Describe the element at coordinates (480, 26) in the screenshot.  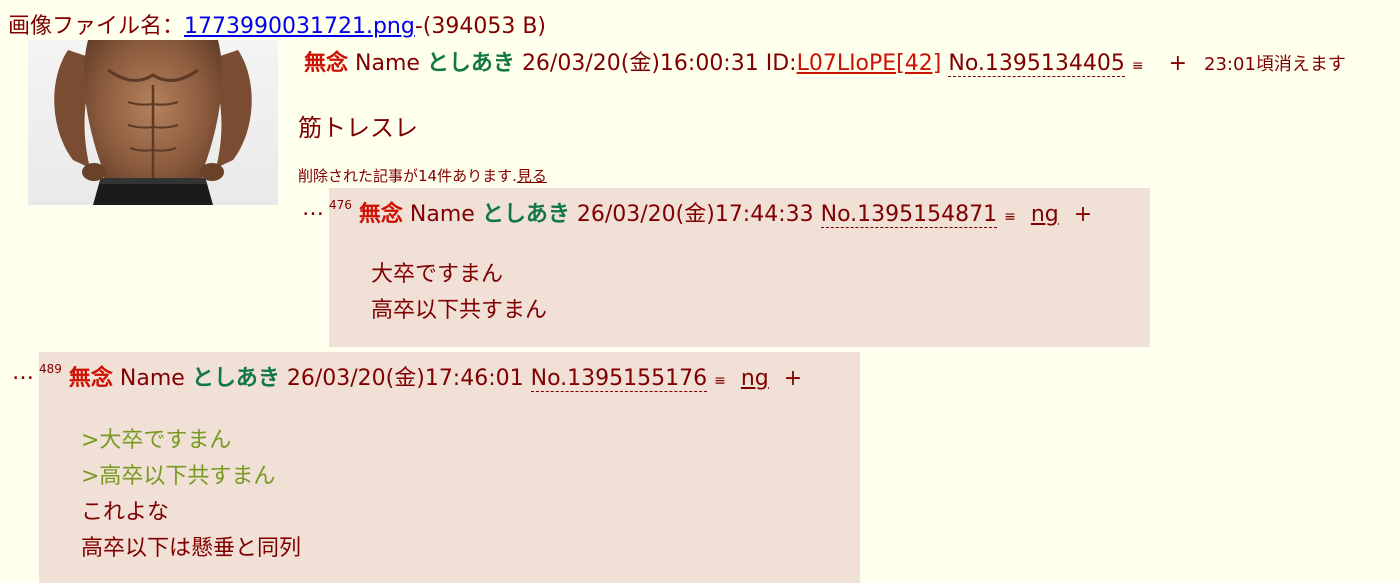
I see `file-size: -(394053 B)` at that location.